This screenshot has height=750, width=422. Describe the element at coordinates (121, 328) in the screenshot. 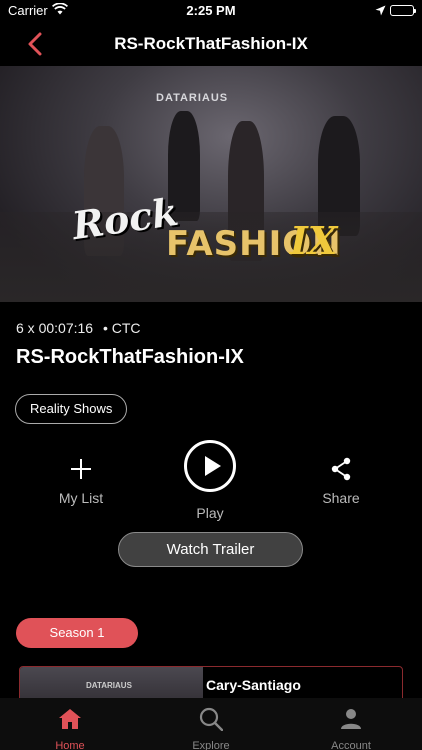

I see `network-label: • CTC` at that location.